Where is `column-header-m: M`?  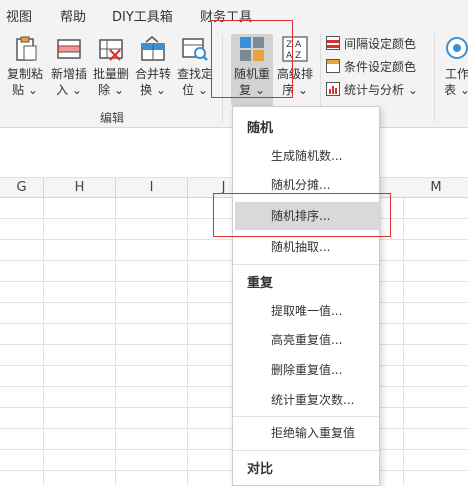
column-header-m: M is located at coordinates (436, 188).